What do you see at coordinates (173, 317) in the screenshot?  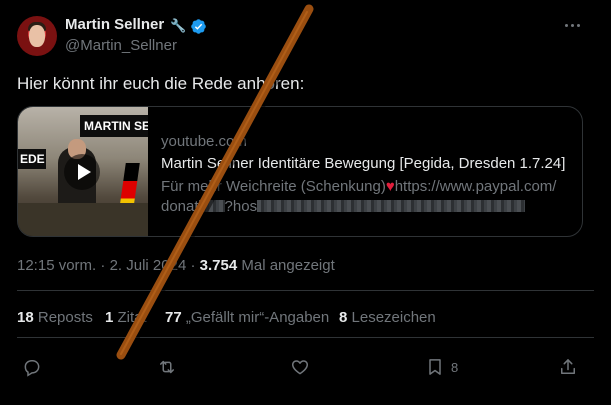 I see `likes-count: 77` at bounding box center [173, 317].